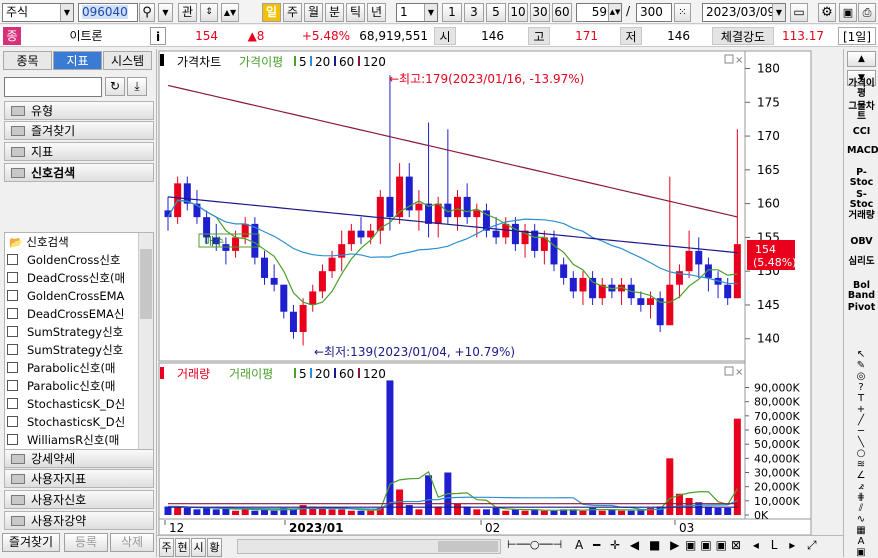 The image size is (878, 558). What do you see at coordinates (861, 132) in the screenshot?
I see `indicator-tool-2: CCI` at bounding box center [861, 132].